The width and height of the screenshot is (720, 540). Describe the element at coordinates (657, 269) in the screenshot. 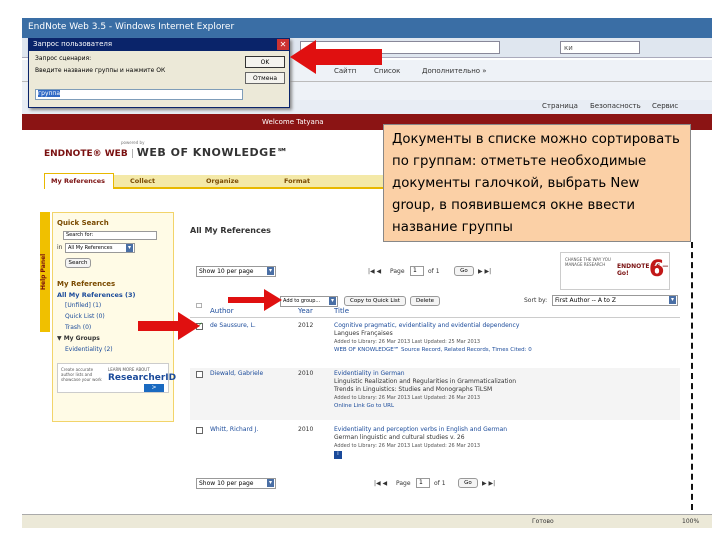

I see `x6-logo-icon: 6` at that location.